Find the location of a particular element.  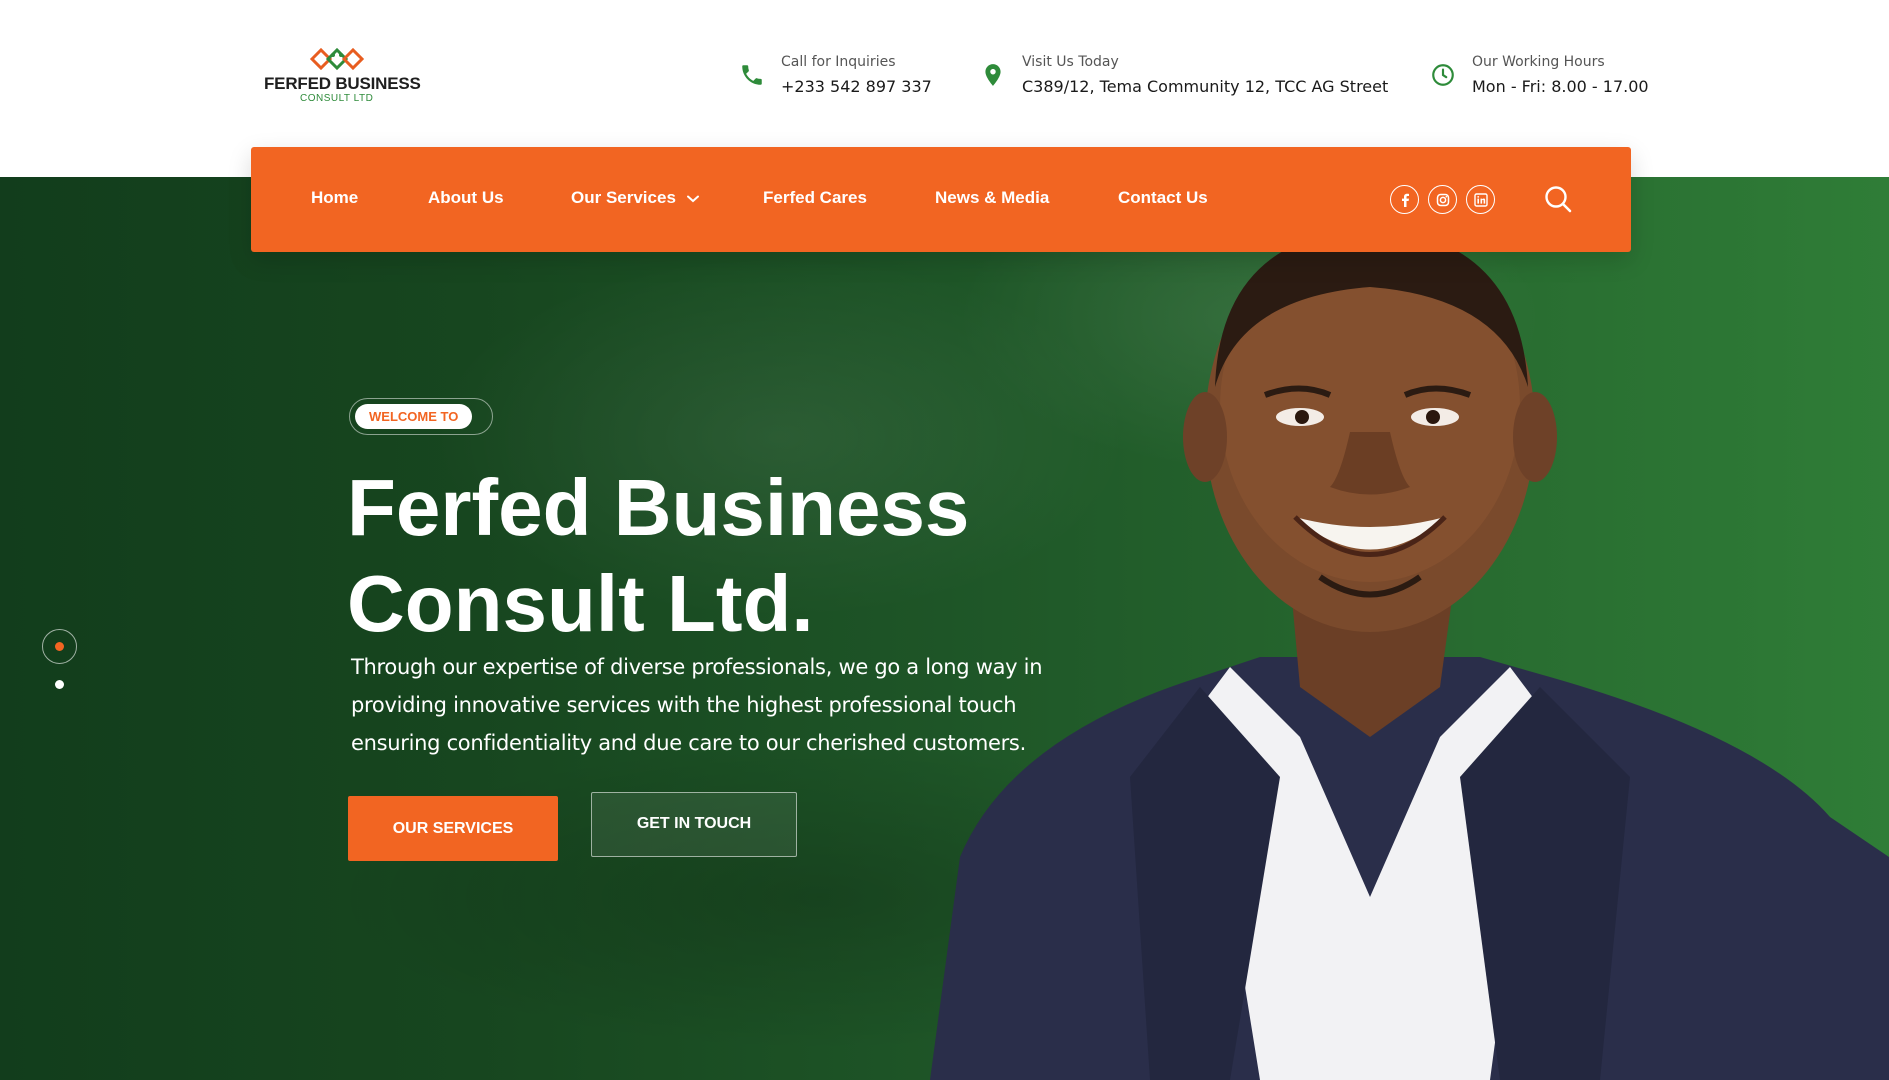

linkedin-icon is located at coordinates (1480, 199).